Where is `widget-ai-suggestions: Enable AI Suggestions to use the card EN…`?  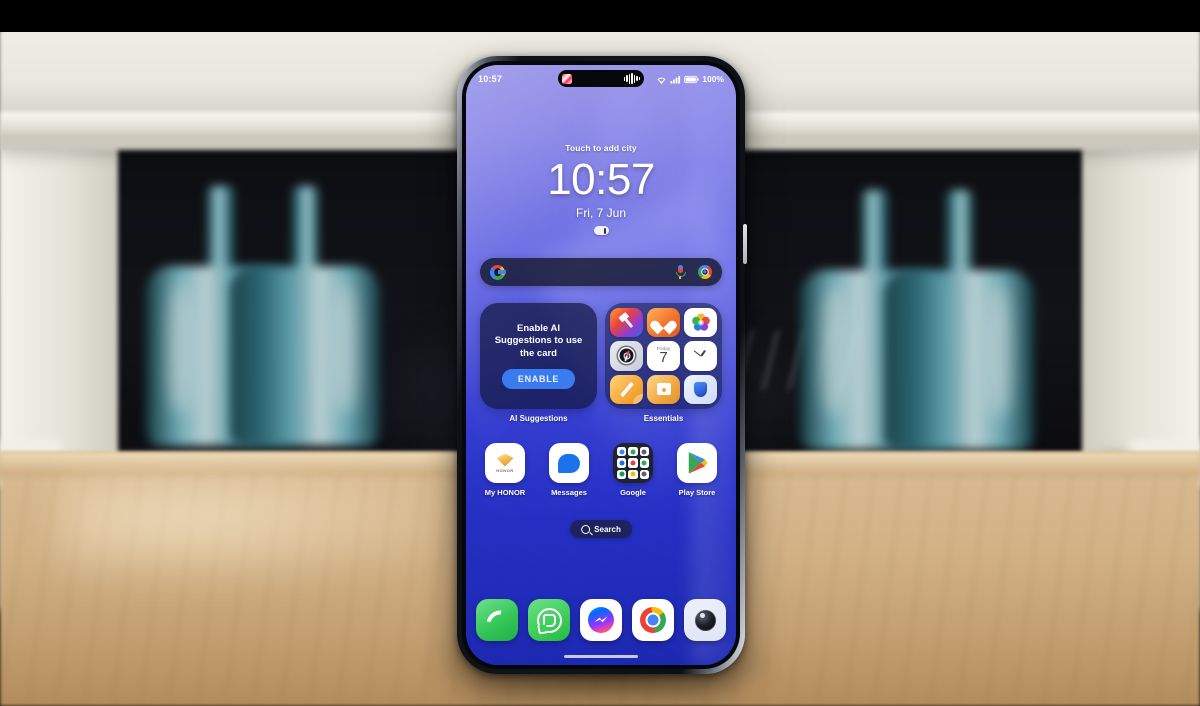
widget-ai-suggestions: Enable AI Suggestions to use the card EN… is located at coordinates (538, 363).